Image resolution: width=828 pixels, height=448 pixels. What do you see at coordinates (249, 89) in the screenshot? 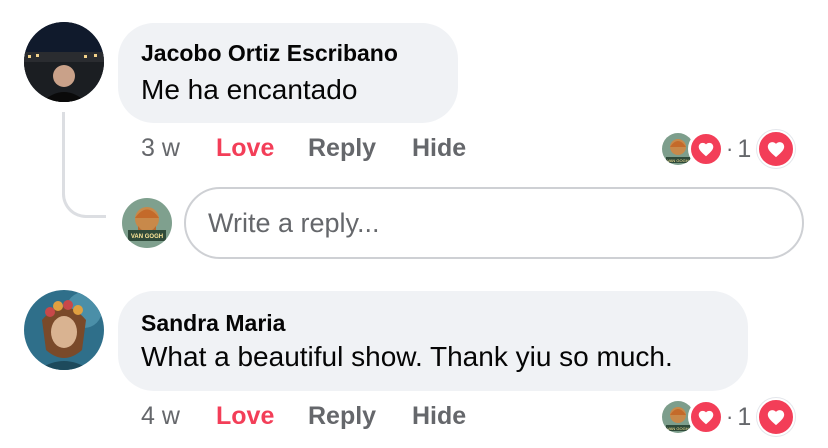
I see `comment-text: Me ha encantado` at bounding box center [249, 89].